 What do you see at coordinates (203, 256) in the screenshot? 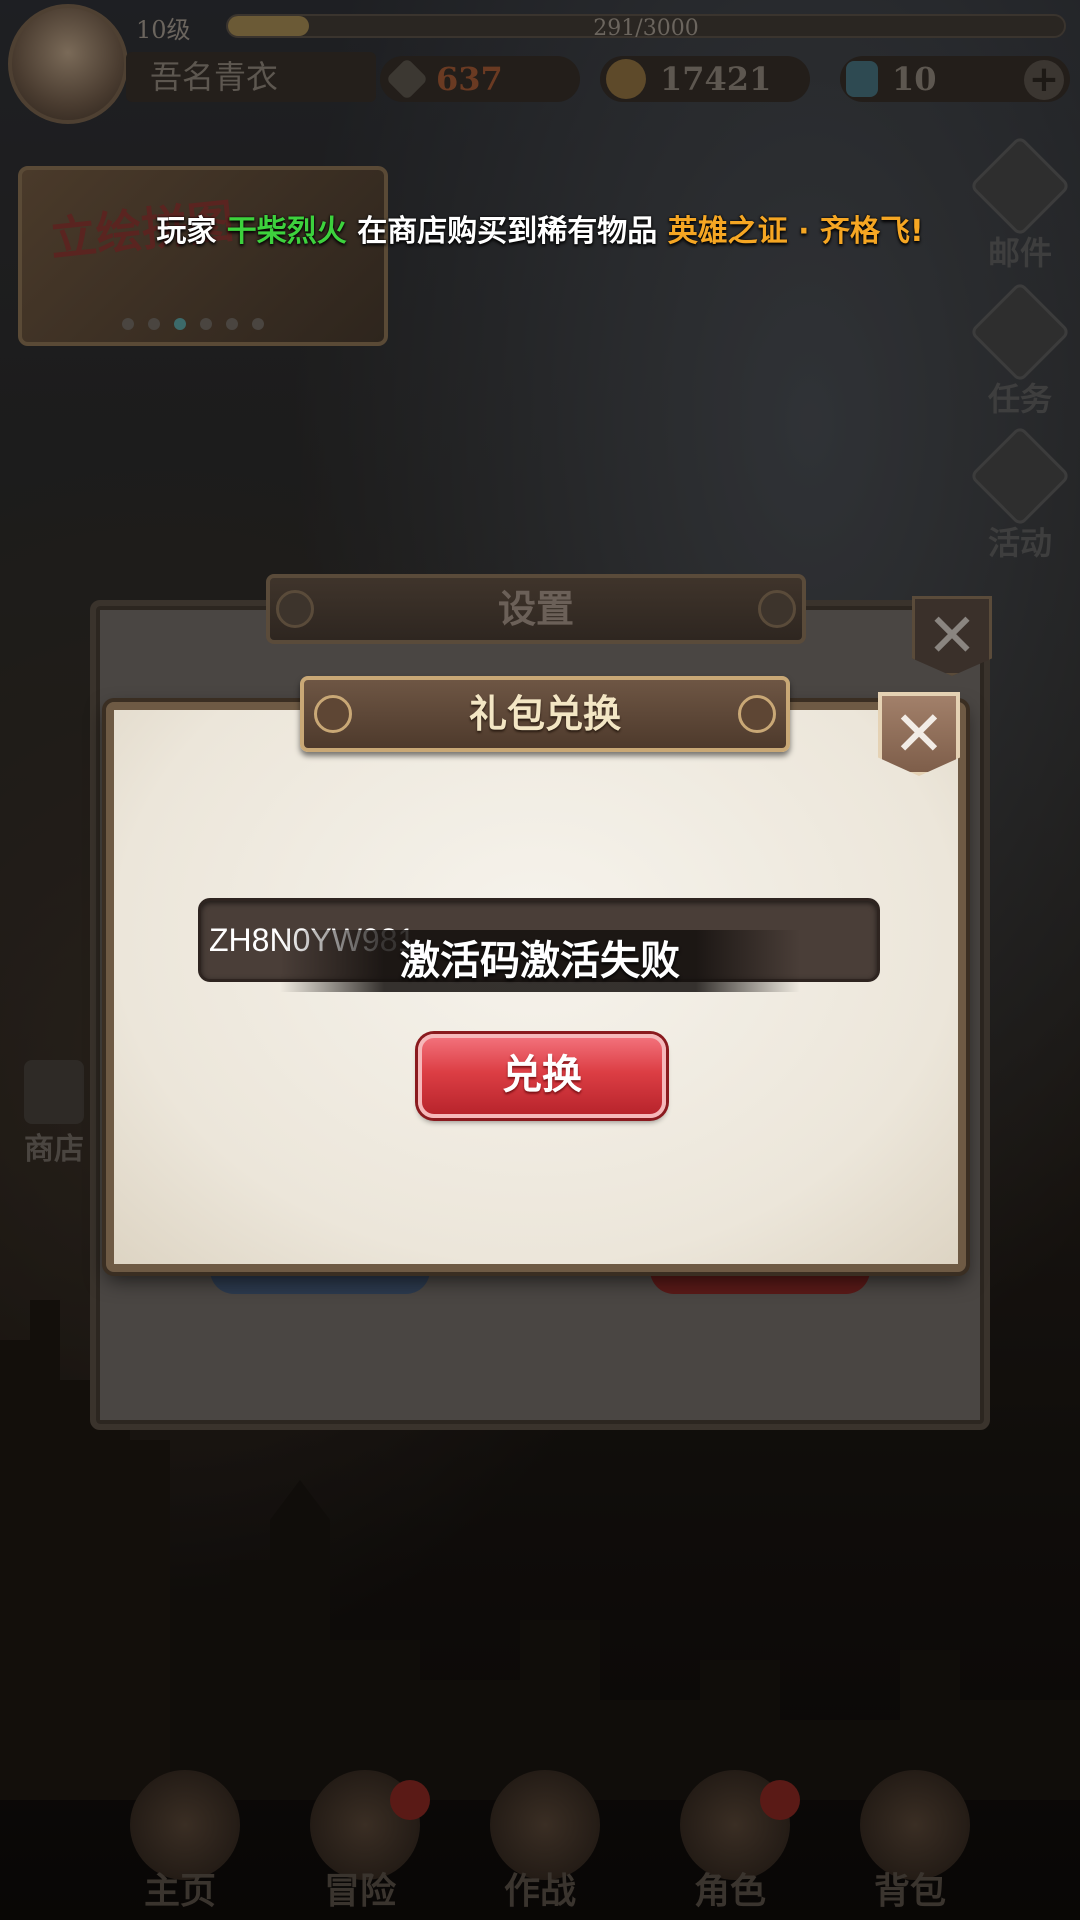
I see `event-banner: 立绘拼图` at bounding box center [203, 256].